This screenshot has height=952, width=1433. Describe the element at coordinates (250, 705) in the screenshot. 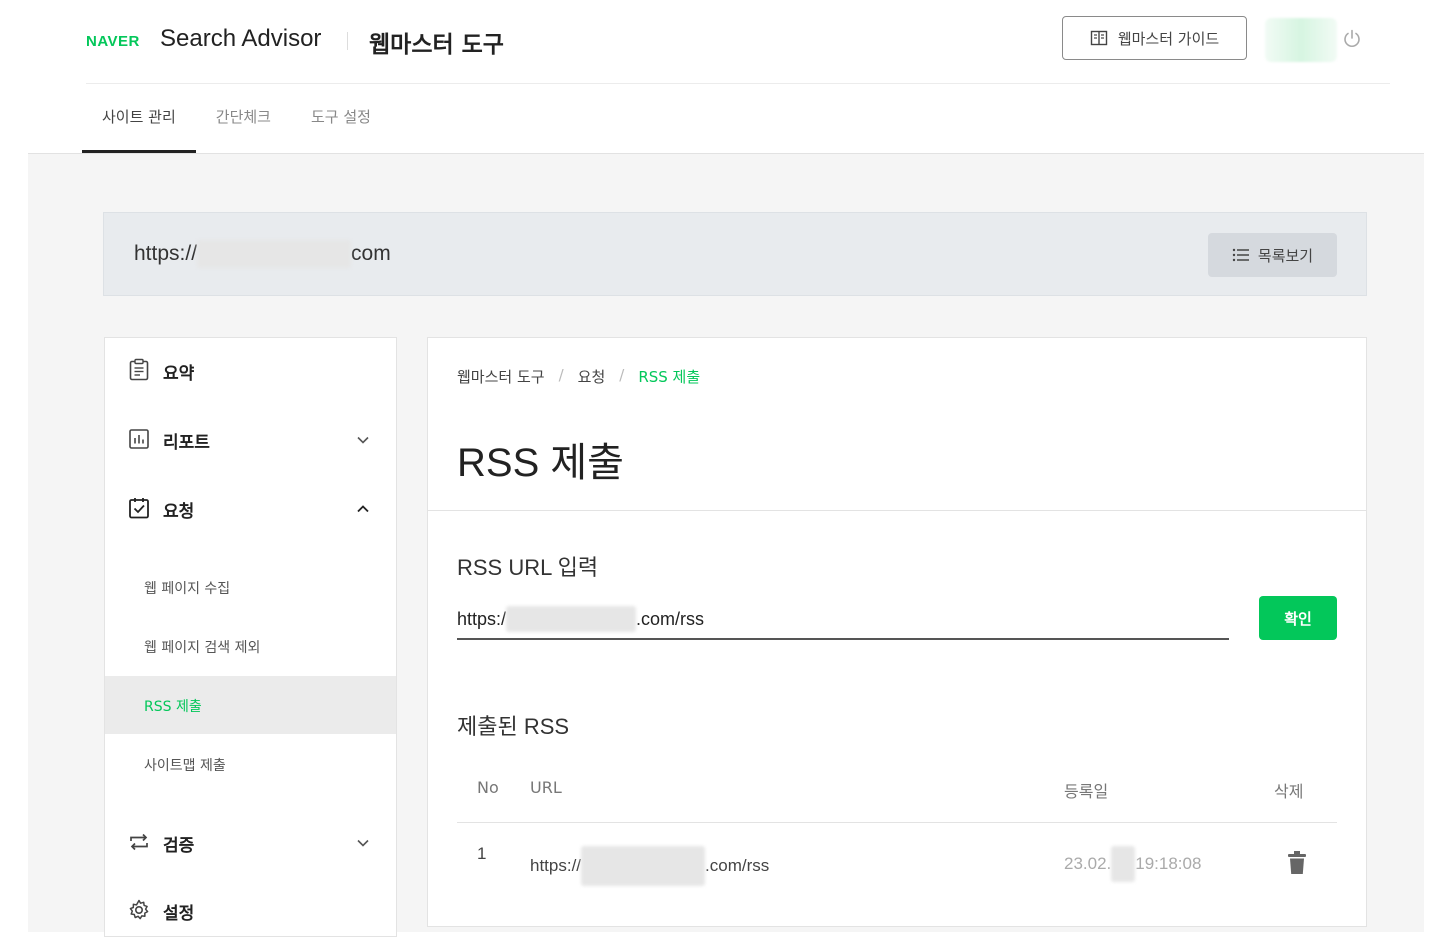

I see `sidebar-subitem-rss-submit: RSS 제출` at that location.